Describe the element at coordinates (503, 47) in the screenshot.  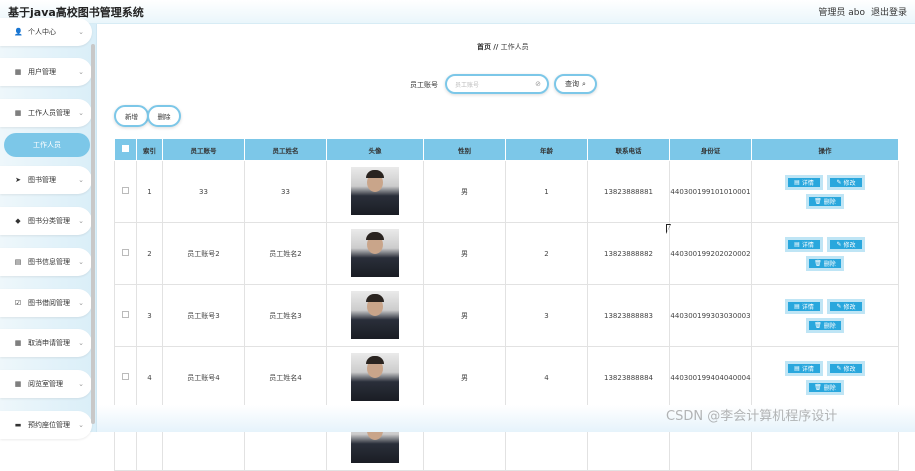
I see `breadcrumb: 首页 // 工作人员` at that location.